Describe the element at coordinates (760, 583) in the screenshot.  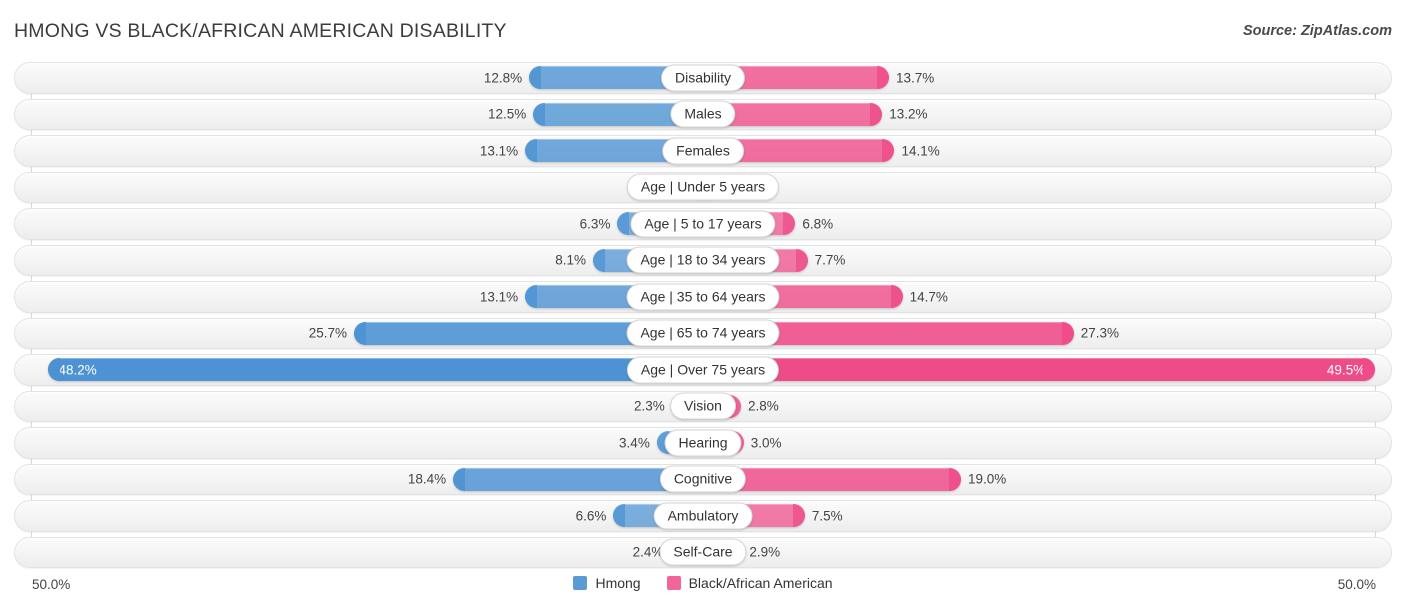
I see `legend-label: Black/African American` at that location.